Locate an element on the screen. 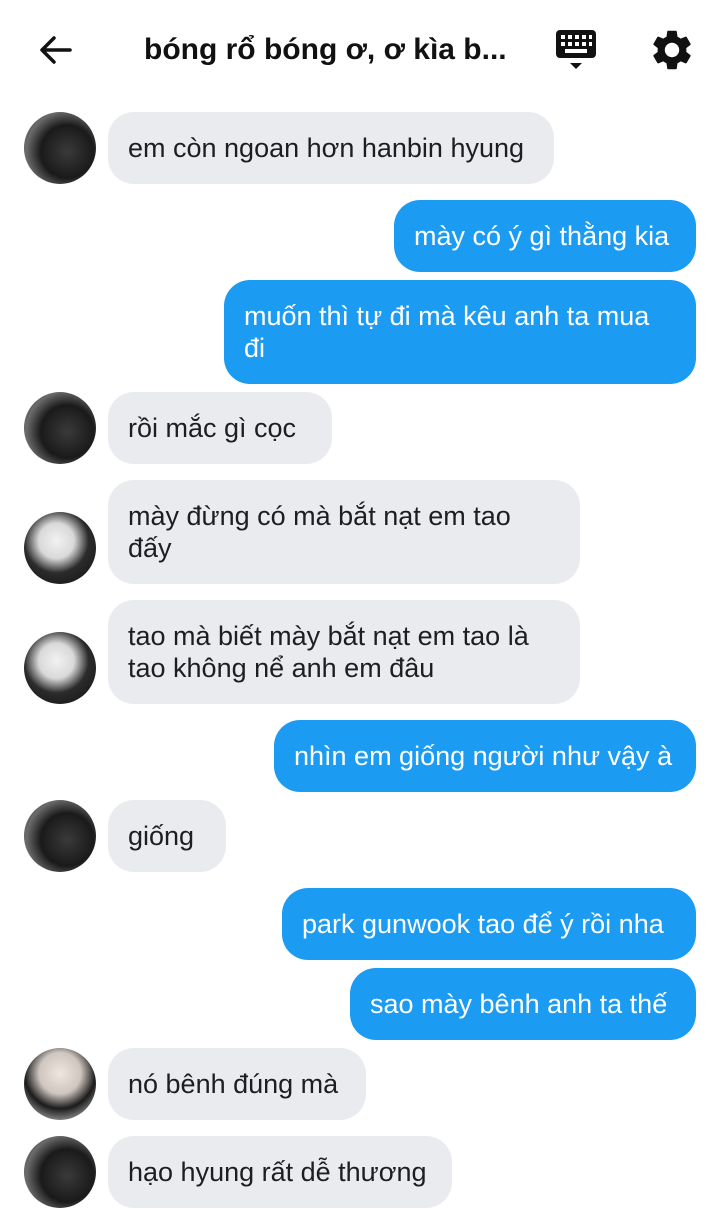  settings-button is located at coordinates (672, 50).